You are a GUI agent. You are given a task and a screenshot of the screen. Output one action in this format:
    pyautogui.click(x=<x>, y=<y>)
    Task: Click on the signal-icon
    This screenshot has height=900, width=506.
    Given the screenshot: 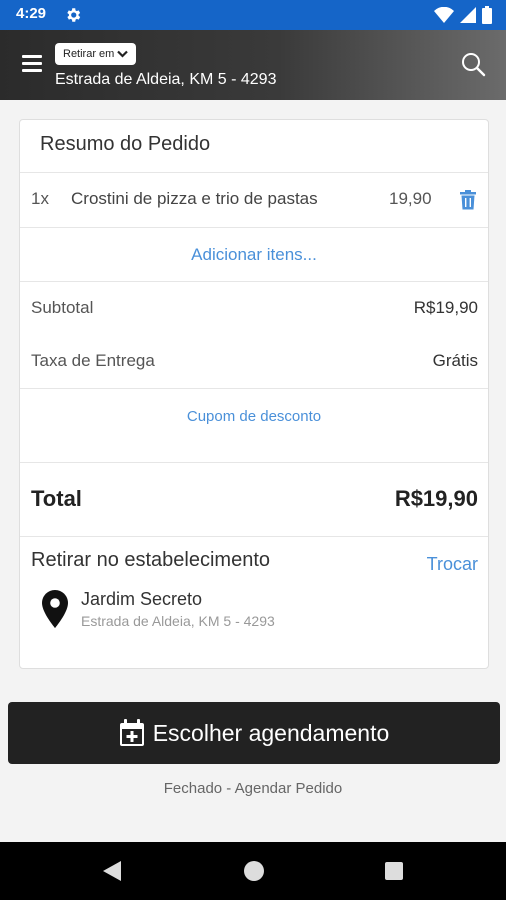 What is the action you would take?
    pyautogui.click(x=468, y=15)
    